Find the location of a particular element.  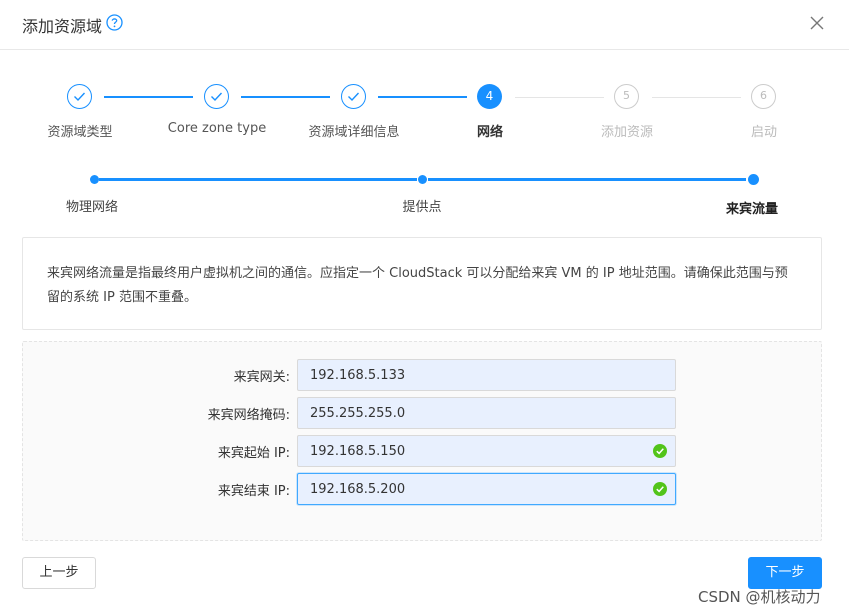

form-row-start-ip: 来宾起始 IP: is located at coordinates (423, 451).